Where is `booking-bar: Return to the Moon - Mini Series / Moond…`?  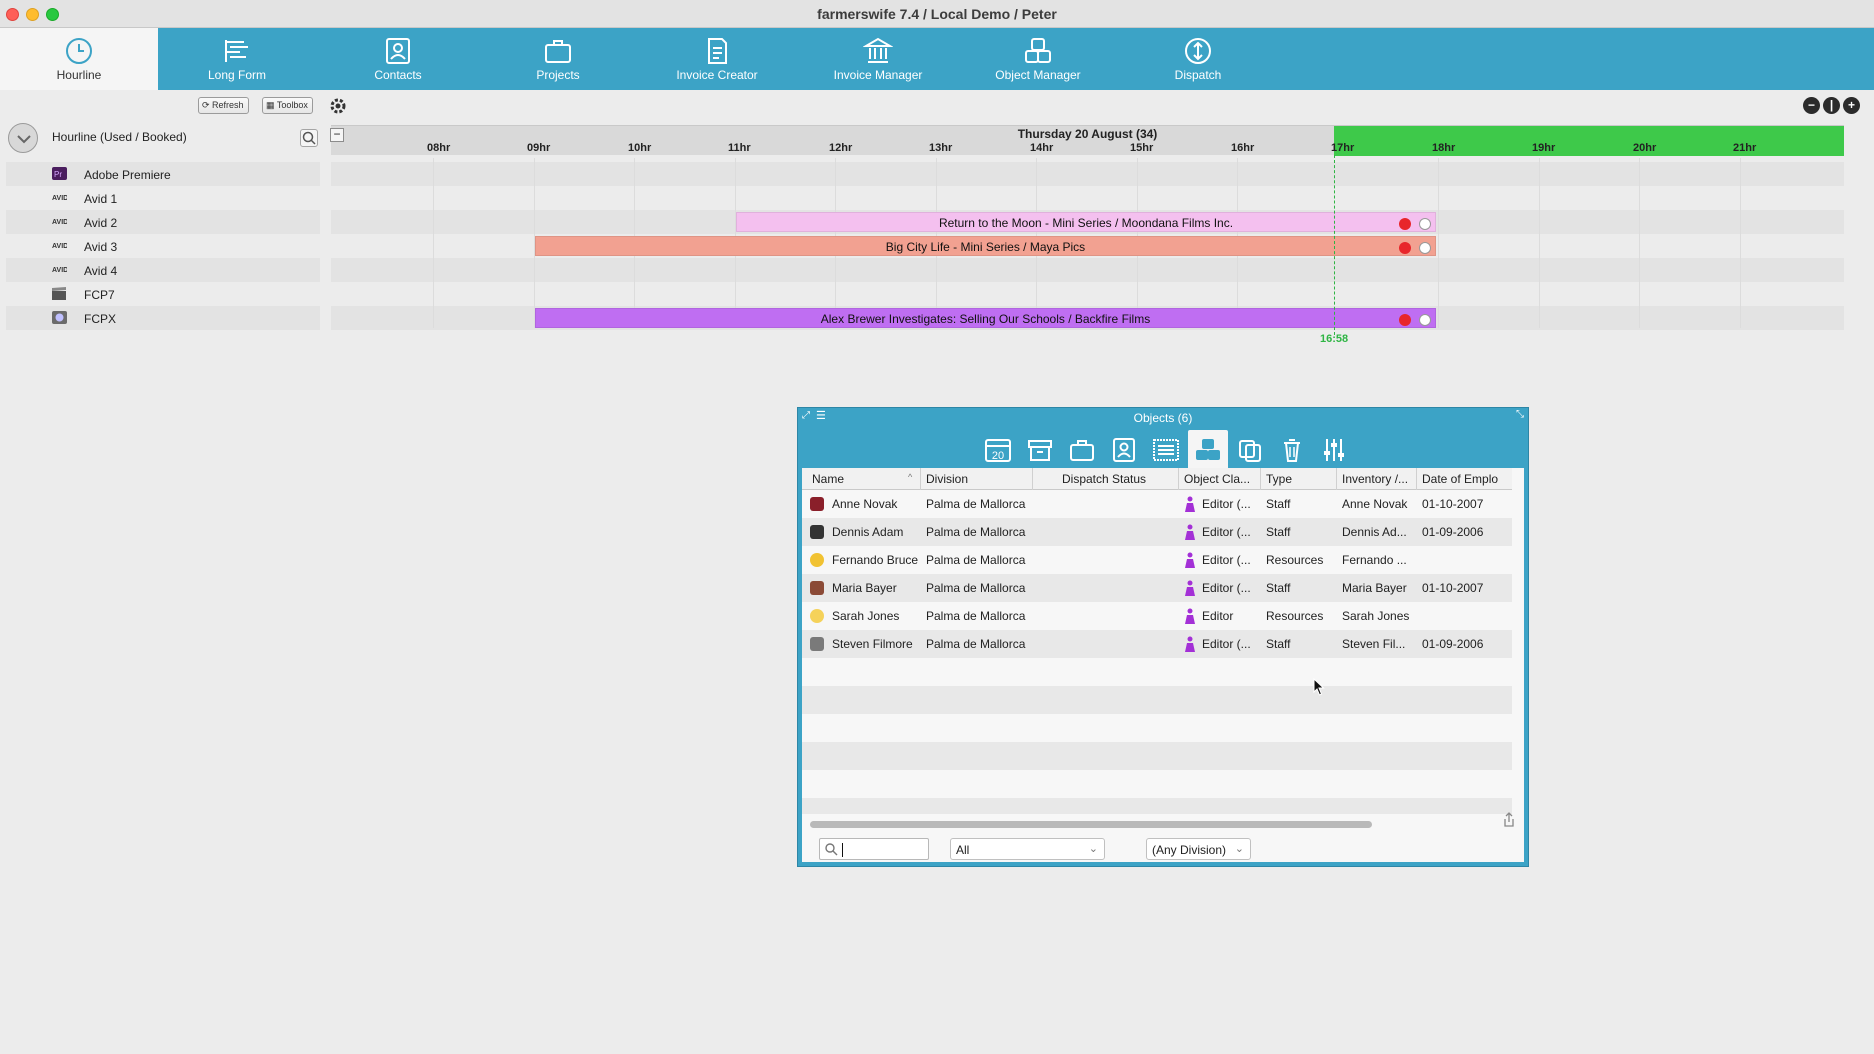
booking-bar: Return to the Moon - Mini Series / Moond… is located at coordinates (1086, 222).